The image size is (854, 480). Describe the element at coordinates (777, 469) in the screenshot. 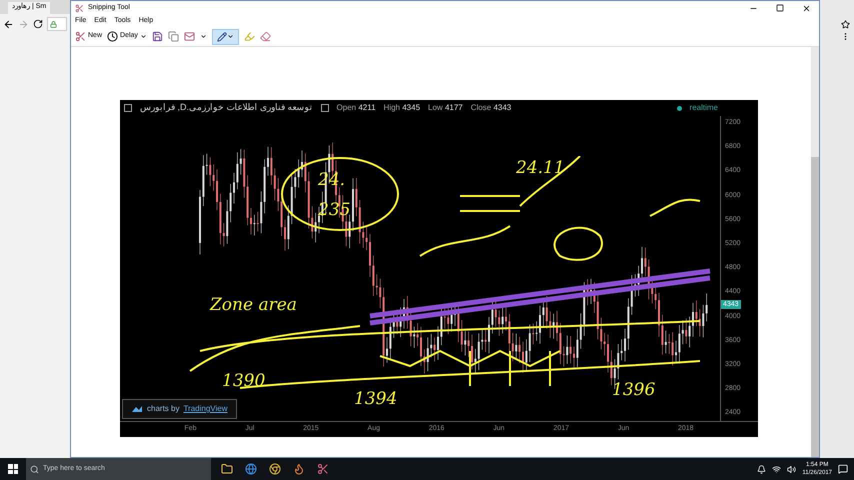

I see `network-icon` at that location.